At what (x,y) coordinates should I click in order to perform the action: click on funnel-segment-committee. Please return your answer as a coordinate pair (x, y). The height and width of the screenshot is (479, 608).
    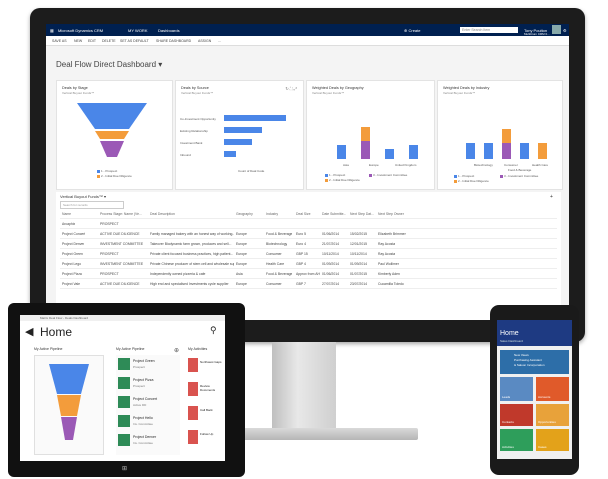
    Looking at the image, I should click on (112, 149).